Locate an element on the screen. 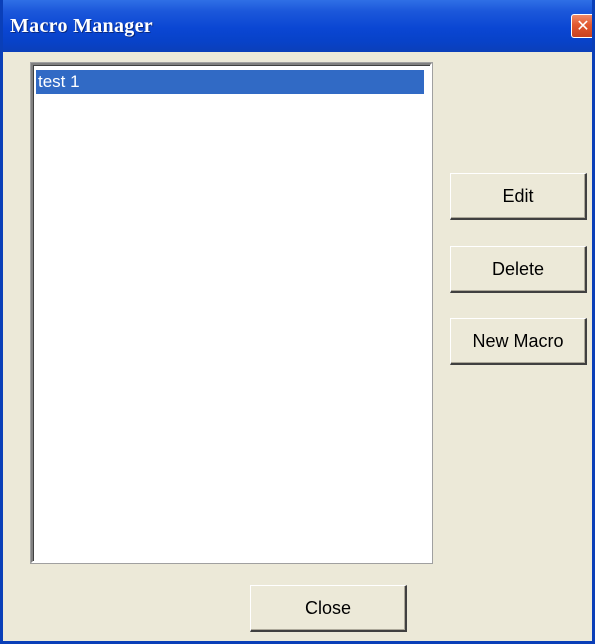 The width and height of the screenshot is (595, 644). title-bar: Macro Manager ✕ is located at coordinates (297, 26).